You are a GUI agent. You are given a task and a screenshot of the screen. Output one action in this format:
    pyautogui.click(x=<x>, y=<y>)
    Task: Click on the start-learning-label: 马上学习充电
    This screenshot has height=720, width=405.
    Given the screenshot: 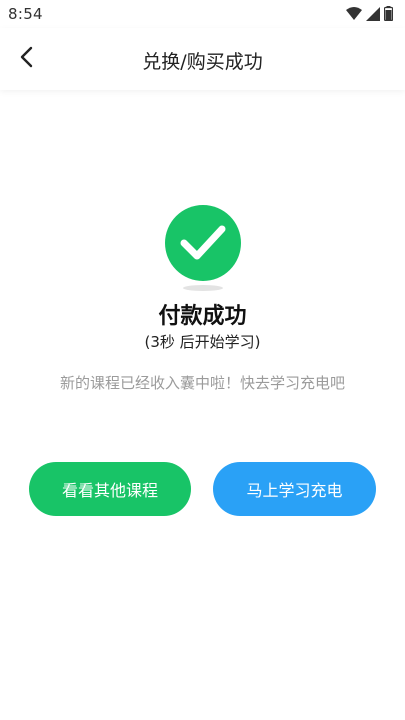 What is the action you would take?
    pyautogui.click(x=294, y=490)
    